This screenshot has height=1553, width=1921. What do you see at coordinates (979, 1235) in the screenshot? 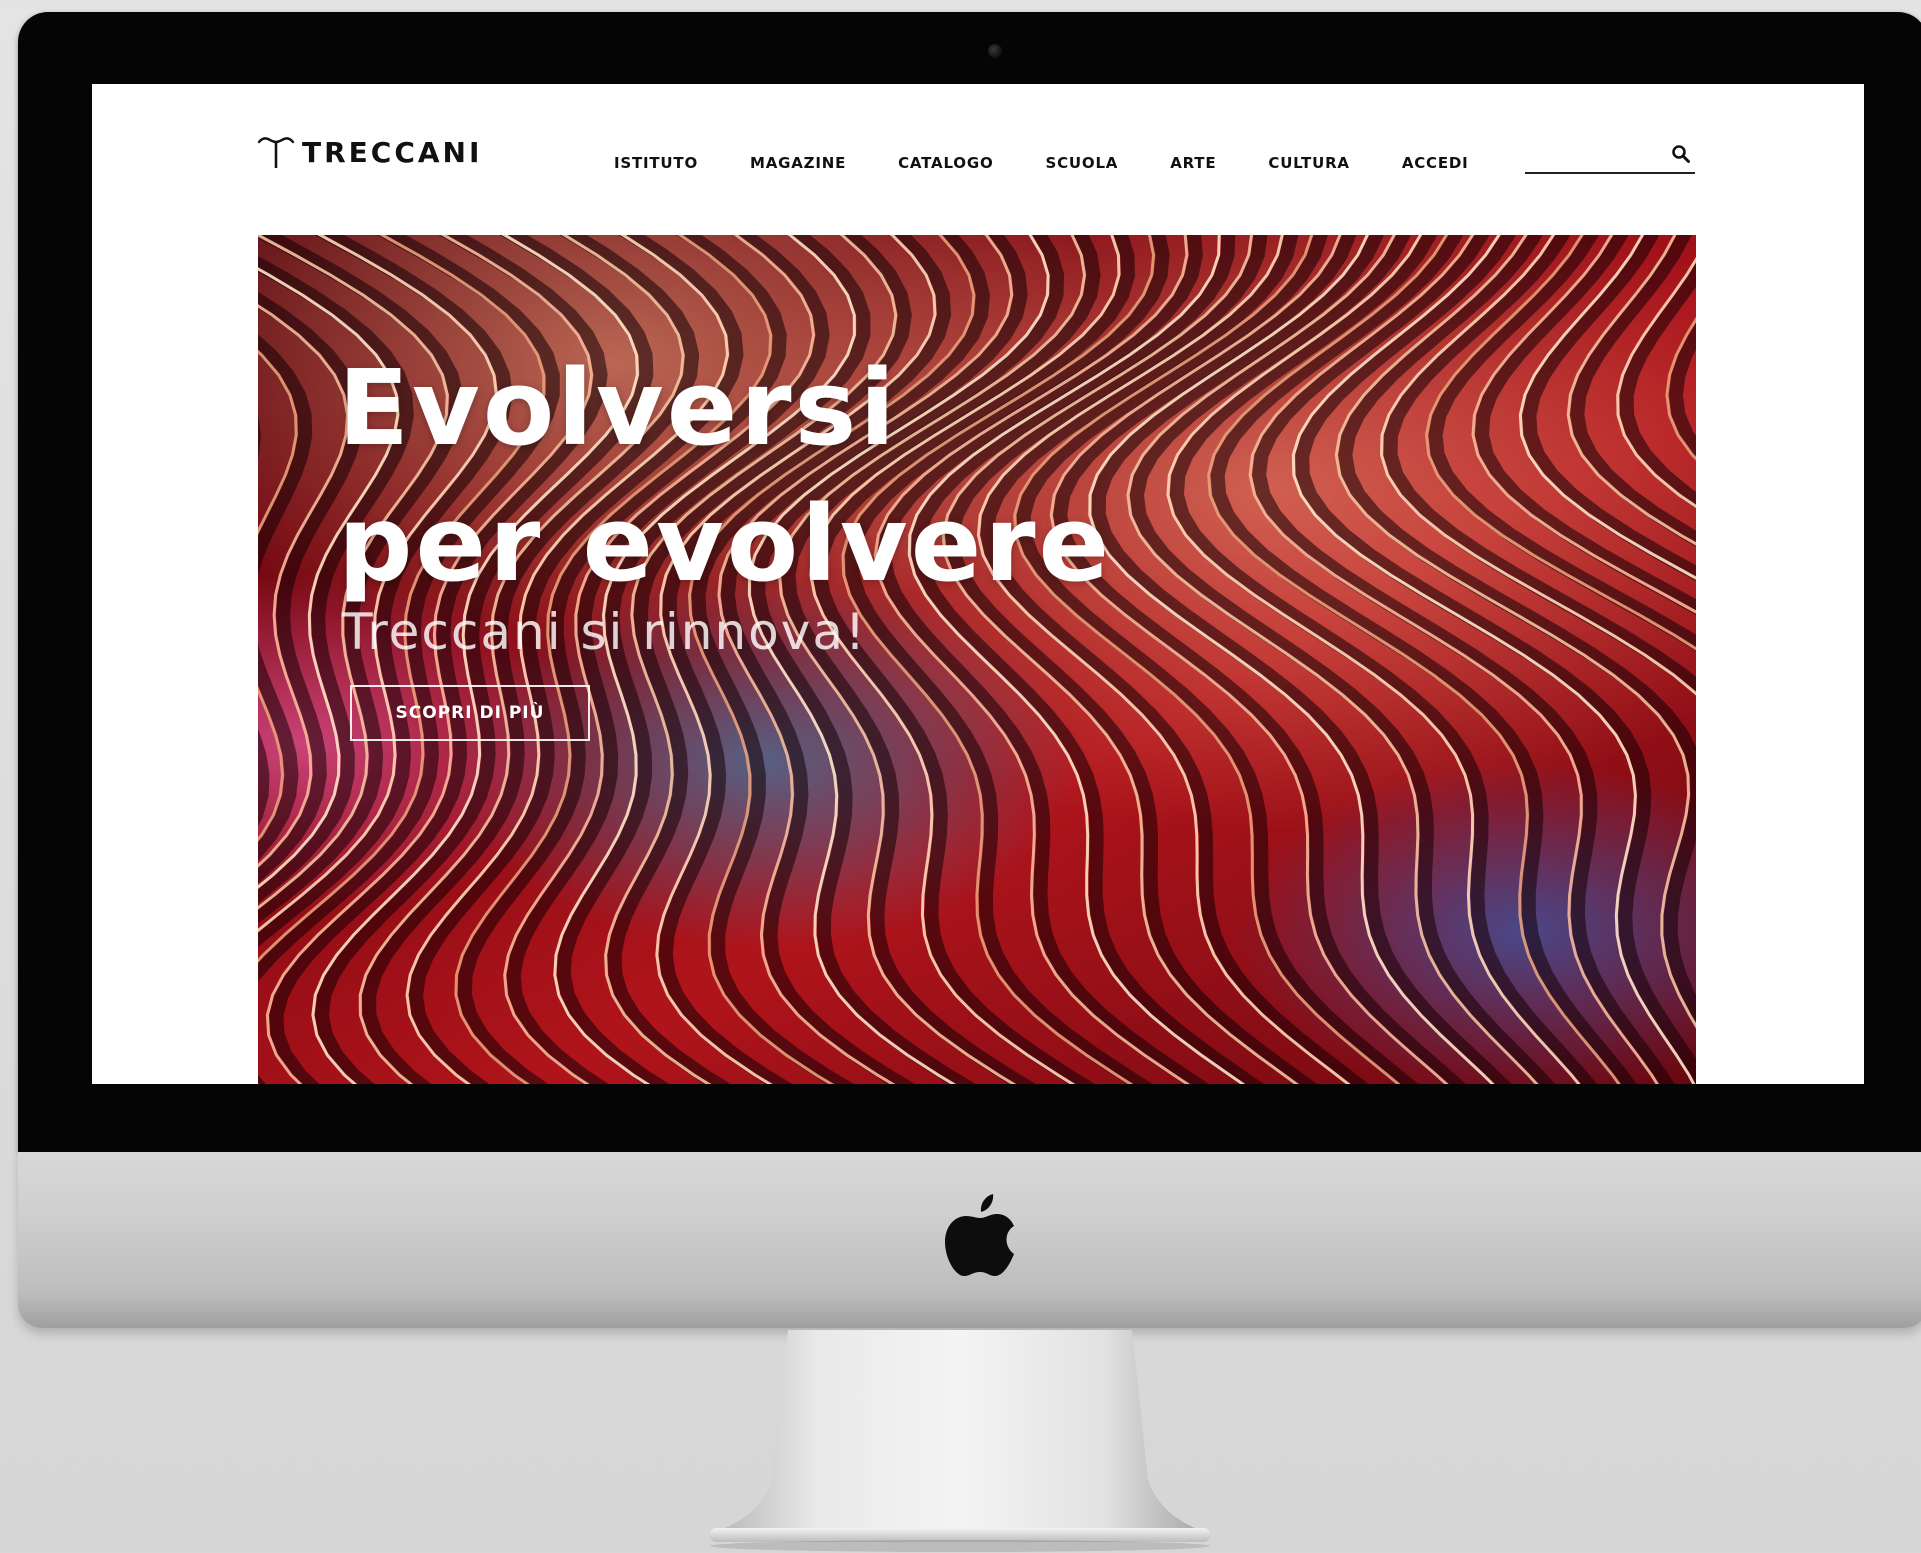
I see `apple-logo-icon` at bounding box center [979, 1235].